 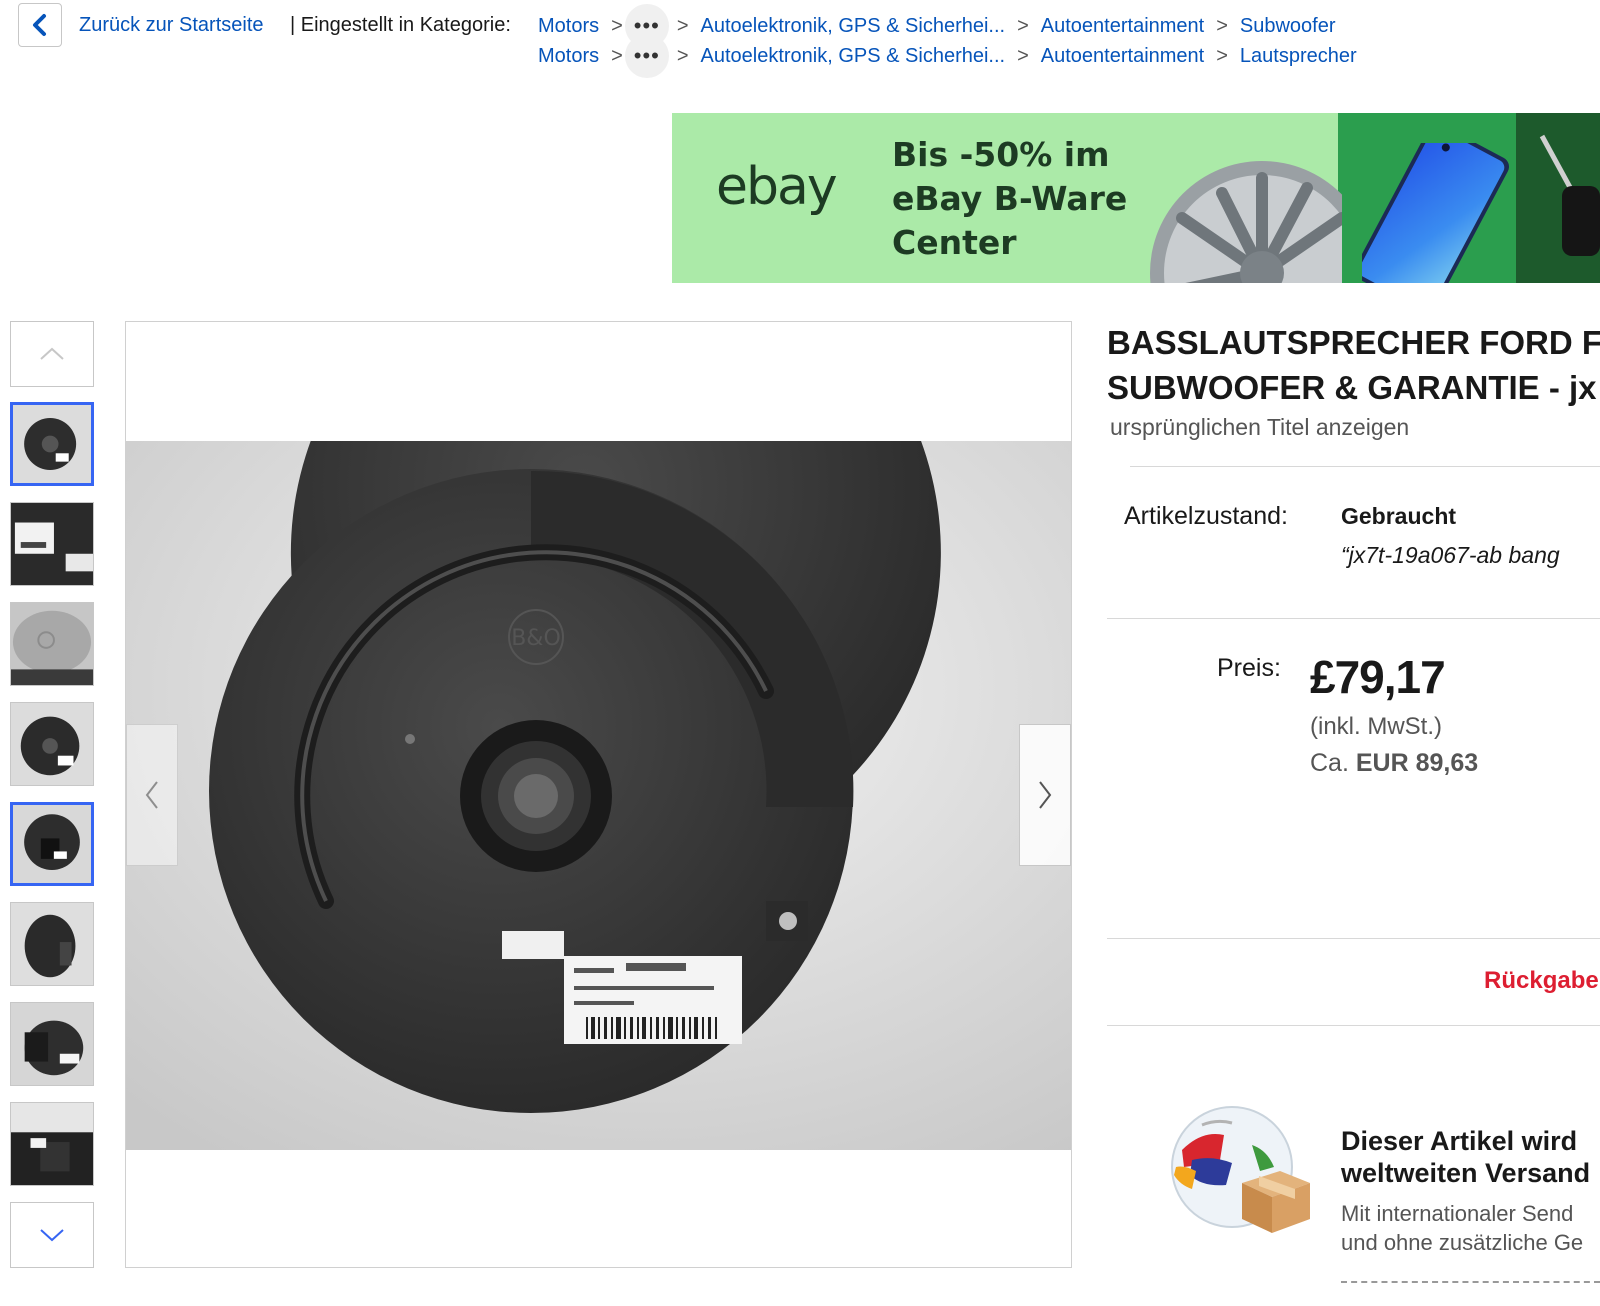 What do you see at coordinates (1450, 555) in the screenshot?
I see `condition-note: “jx7t-19a067-ab bang` at bounding box center [1450, 555].